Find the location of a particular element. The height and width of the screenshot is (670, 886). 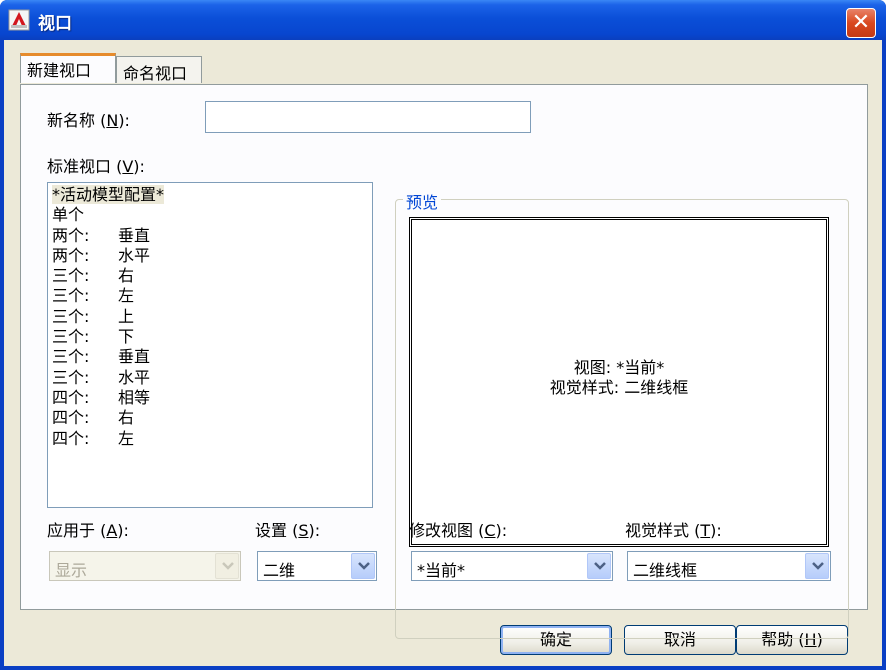

new-name-mnemonic: N is located at coordinates (112, 120).